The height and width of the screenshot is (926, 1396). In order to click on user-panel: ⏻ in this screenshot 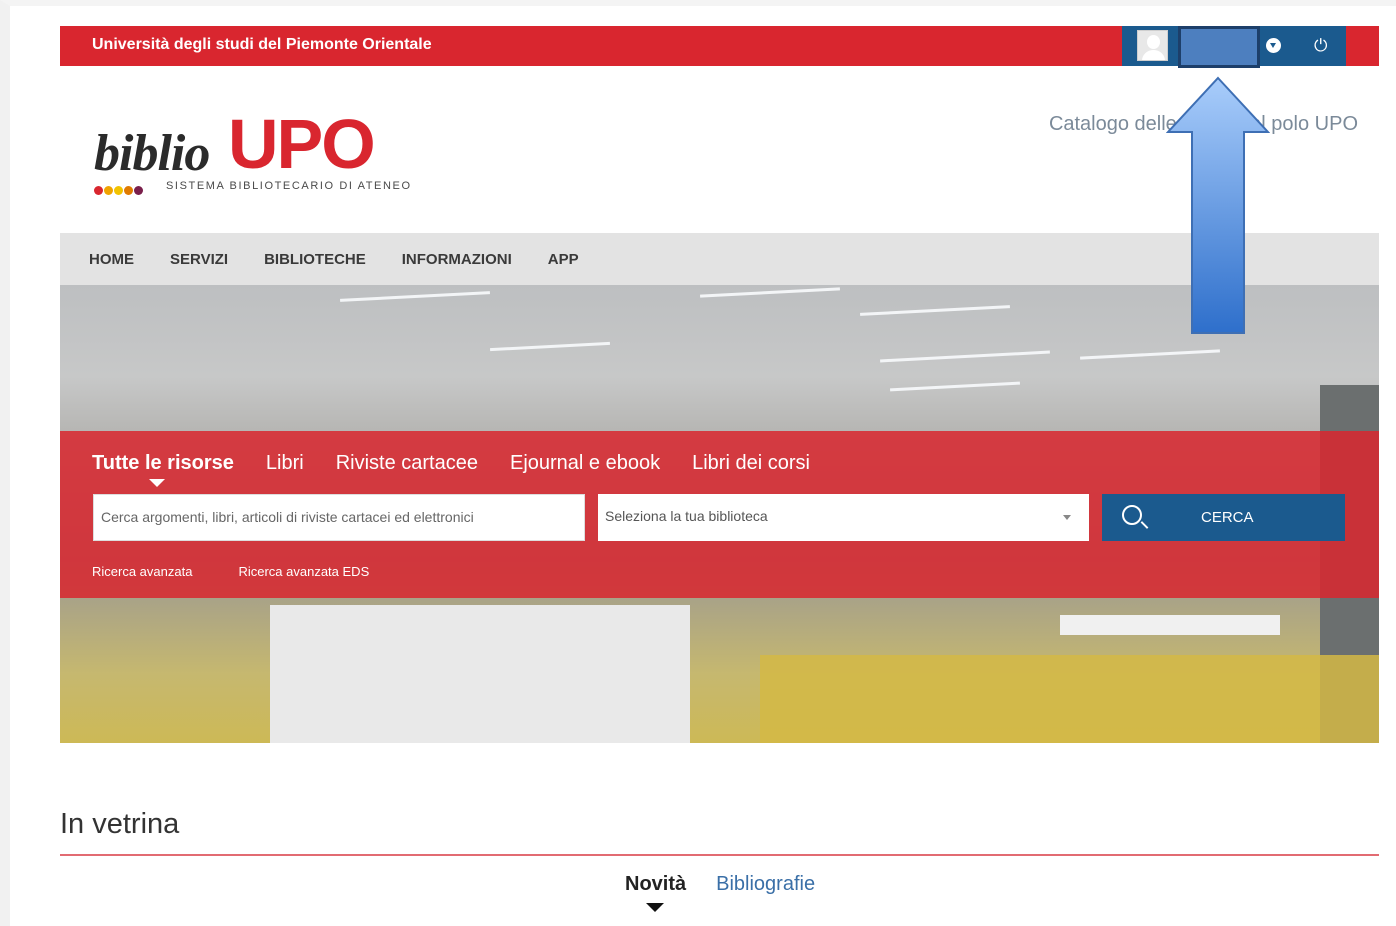, I will do `click(1234, 47)`.